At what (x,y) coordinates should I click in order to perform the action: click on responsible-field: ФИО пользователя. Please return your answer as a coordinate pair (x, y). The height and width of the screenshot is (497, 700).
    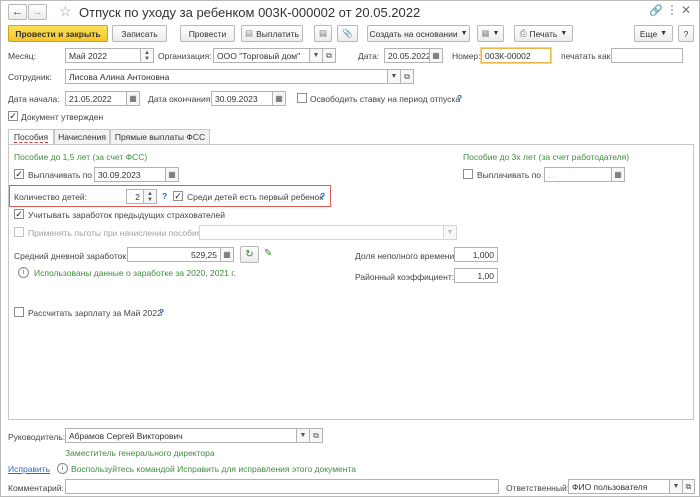
    Looking at the image, I should click on (619, 486).